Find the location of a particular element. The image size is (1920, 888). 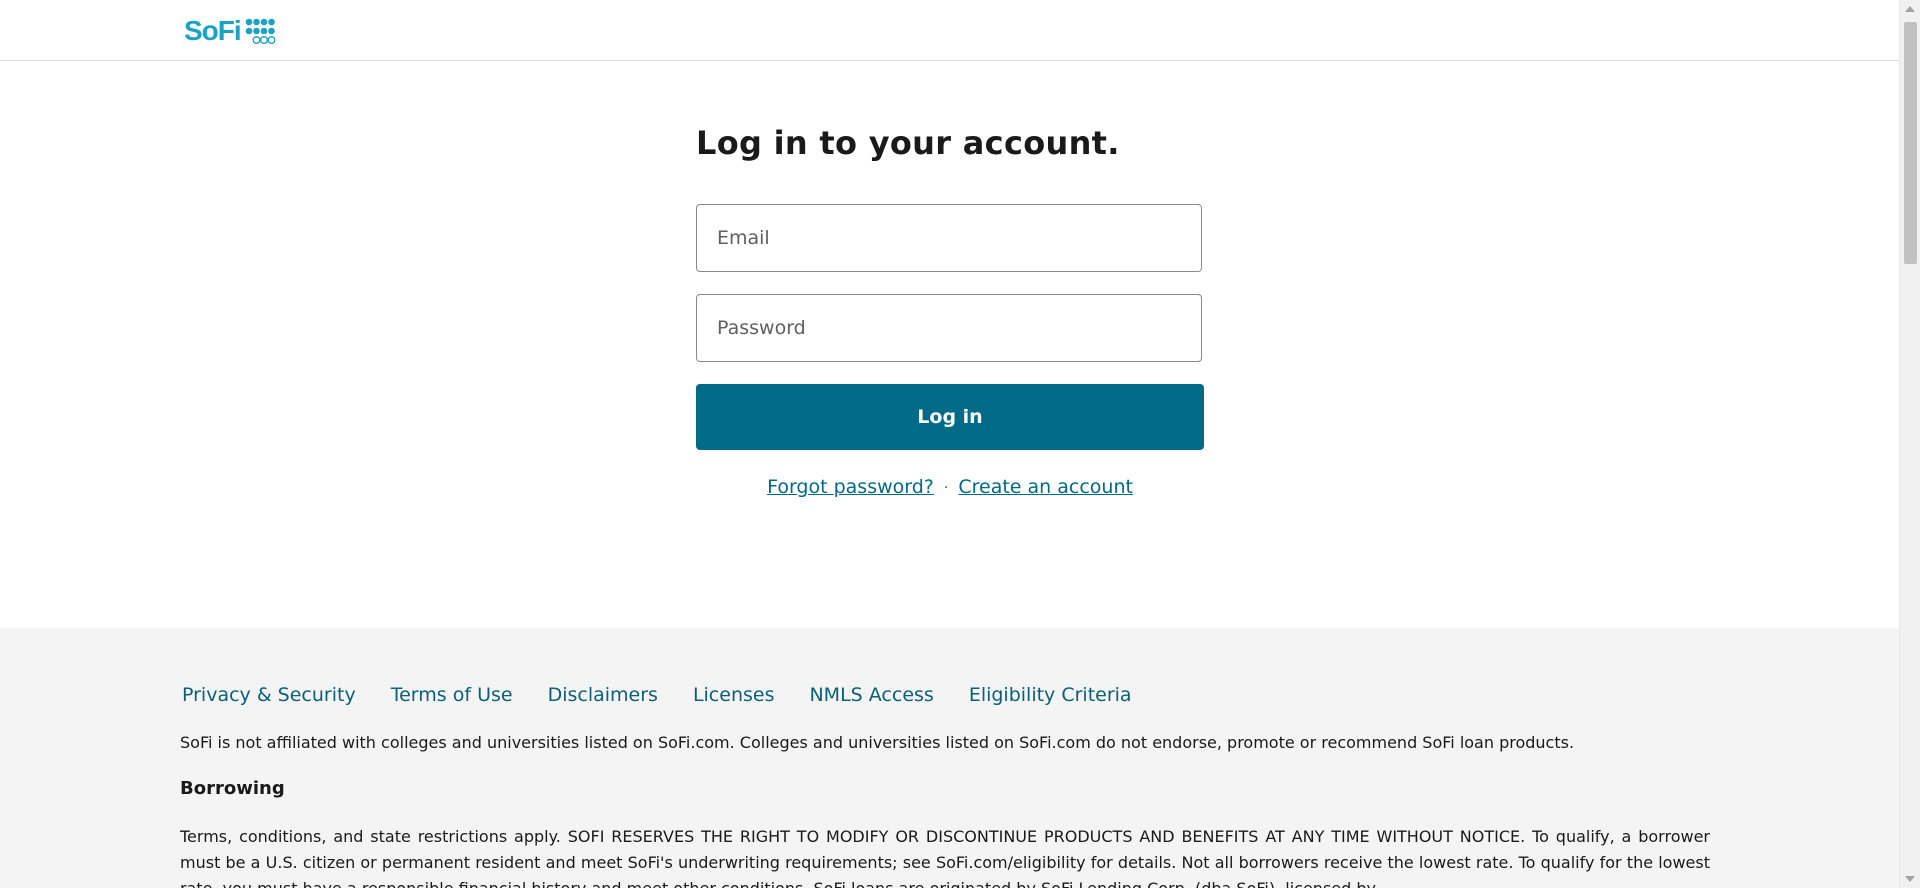

vertical-scrollbar is located at coordinates (1909, 444).